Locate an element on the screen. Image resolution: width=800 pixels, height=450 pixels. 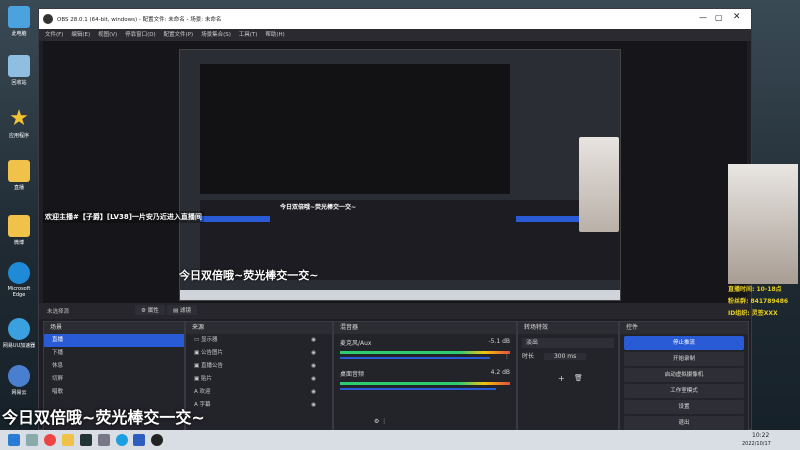
filters-button: ▤ 滤镜 is located at coordinates (182, 310).